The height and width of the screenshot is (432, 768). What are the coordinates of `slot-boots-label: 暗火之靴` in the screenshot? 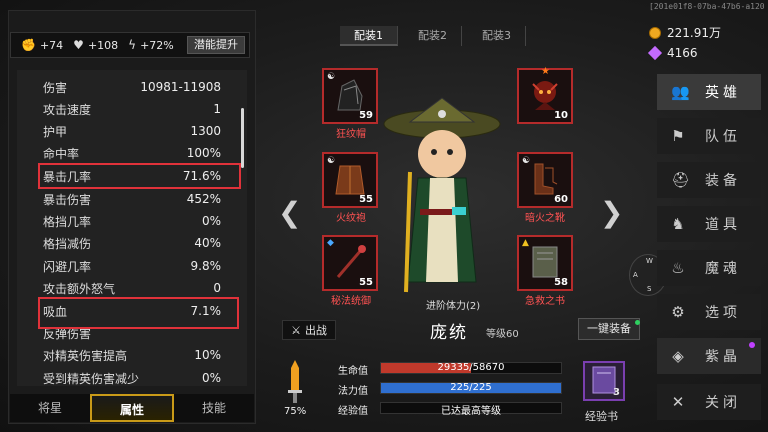 It's located at (545, 218).